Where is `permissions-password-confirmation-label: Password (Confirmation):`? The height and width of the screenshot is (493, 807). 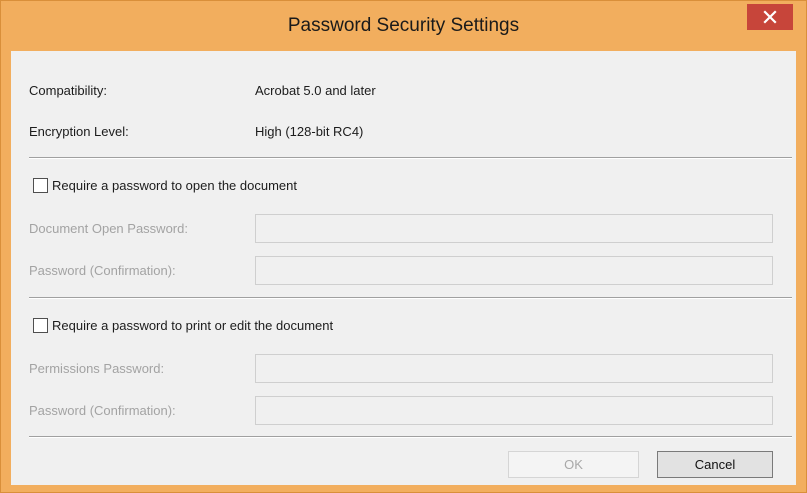
permissions-password-confirmation-label: Password (Confirmation): is located at coordinates (102, 410).